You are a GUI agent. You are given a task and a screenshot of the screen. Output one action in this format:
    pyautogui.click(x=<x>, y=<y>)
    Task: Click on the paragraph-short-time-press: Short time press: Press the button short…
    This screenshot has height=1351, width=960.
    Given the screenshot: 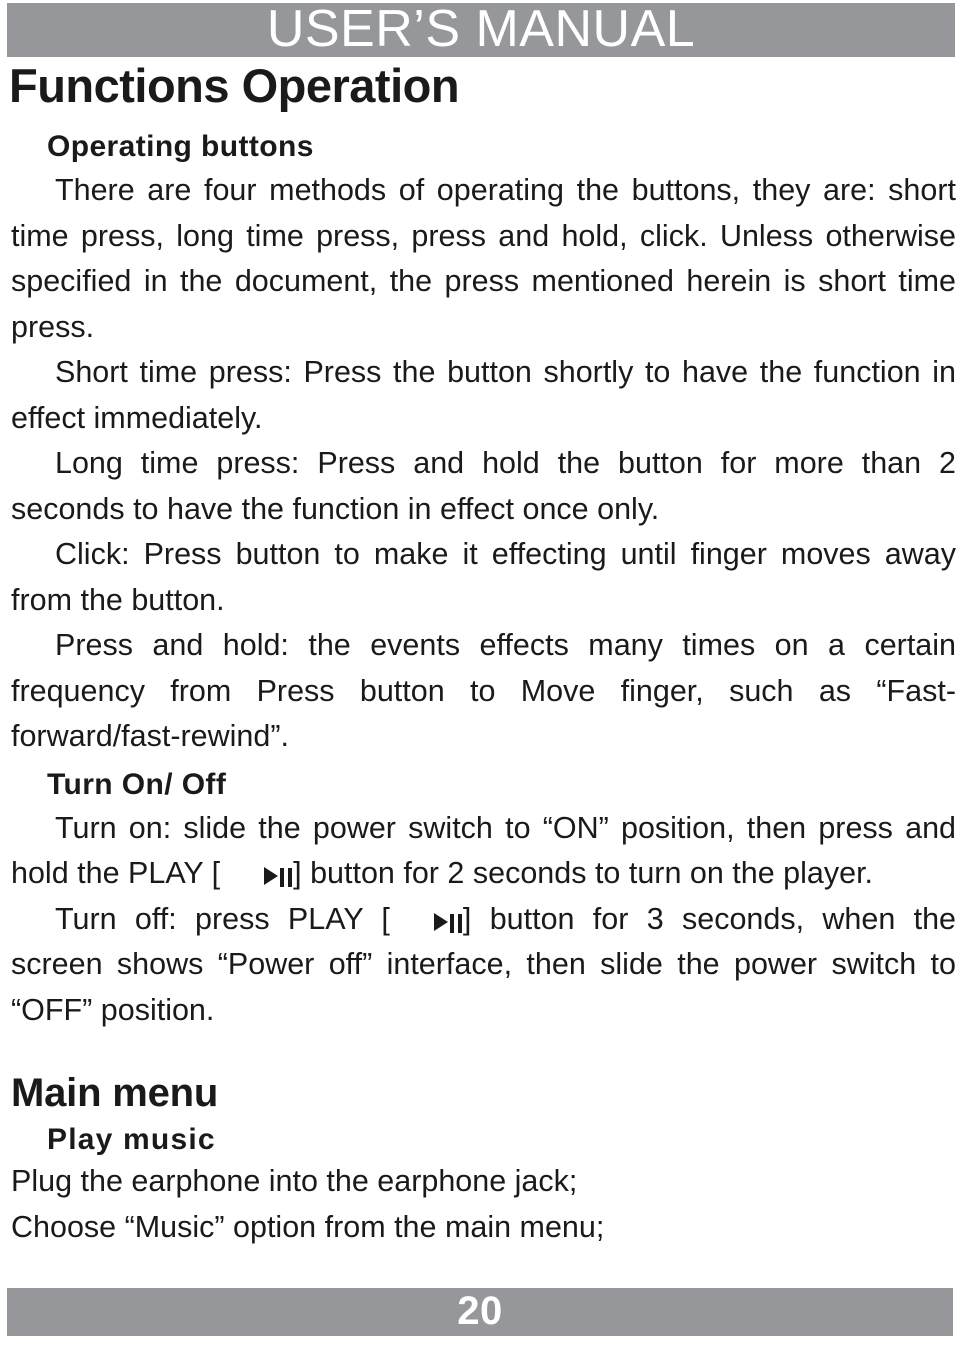 What is the action you would take?
    pyautogui.click(x=483, y=395)
    